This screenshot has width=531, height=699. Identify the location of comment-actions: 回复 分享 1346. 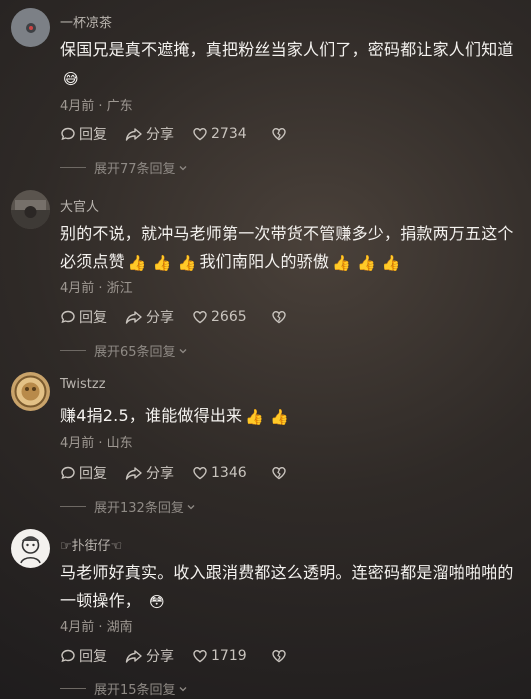
(173, 473).